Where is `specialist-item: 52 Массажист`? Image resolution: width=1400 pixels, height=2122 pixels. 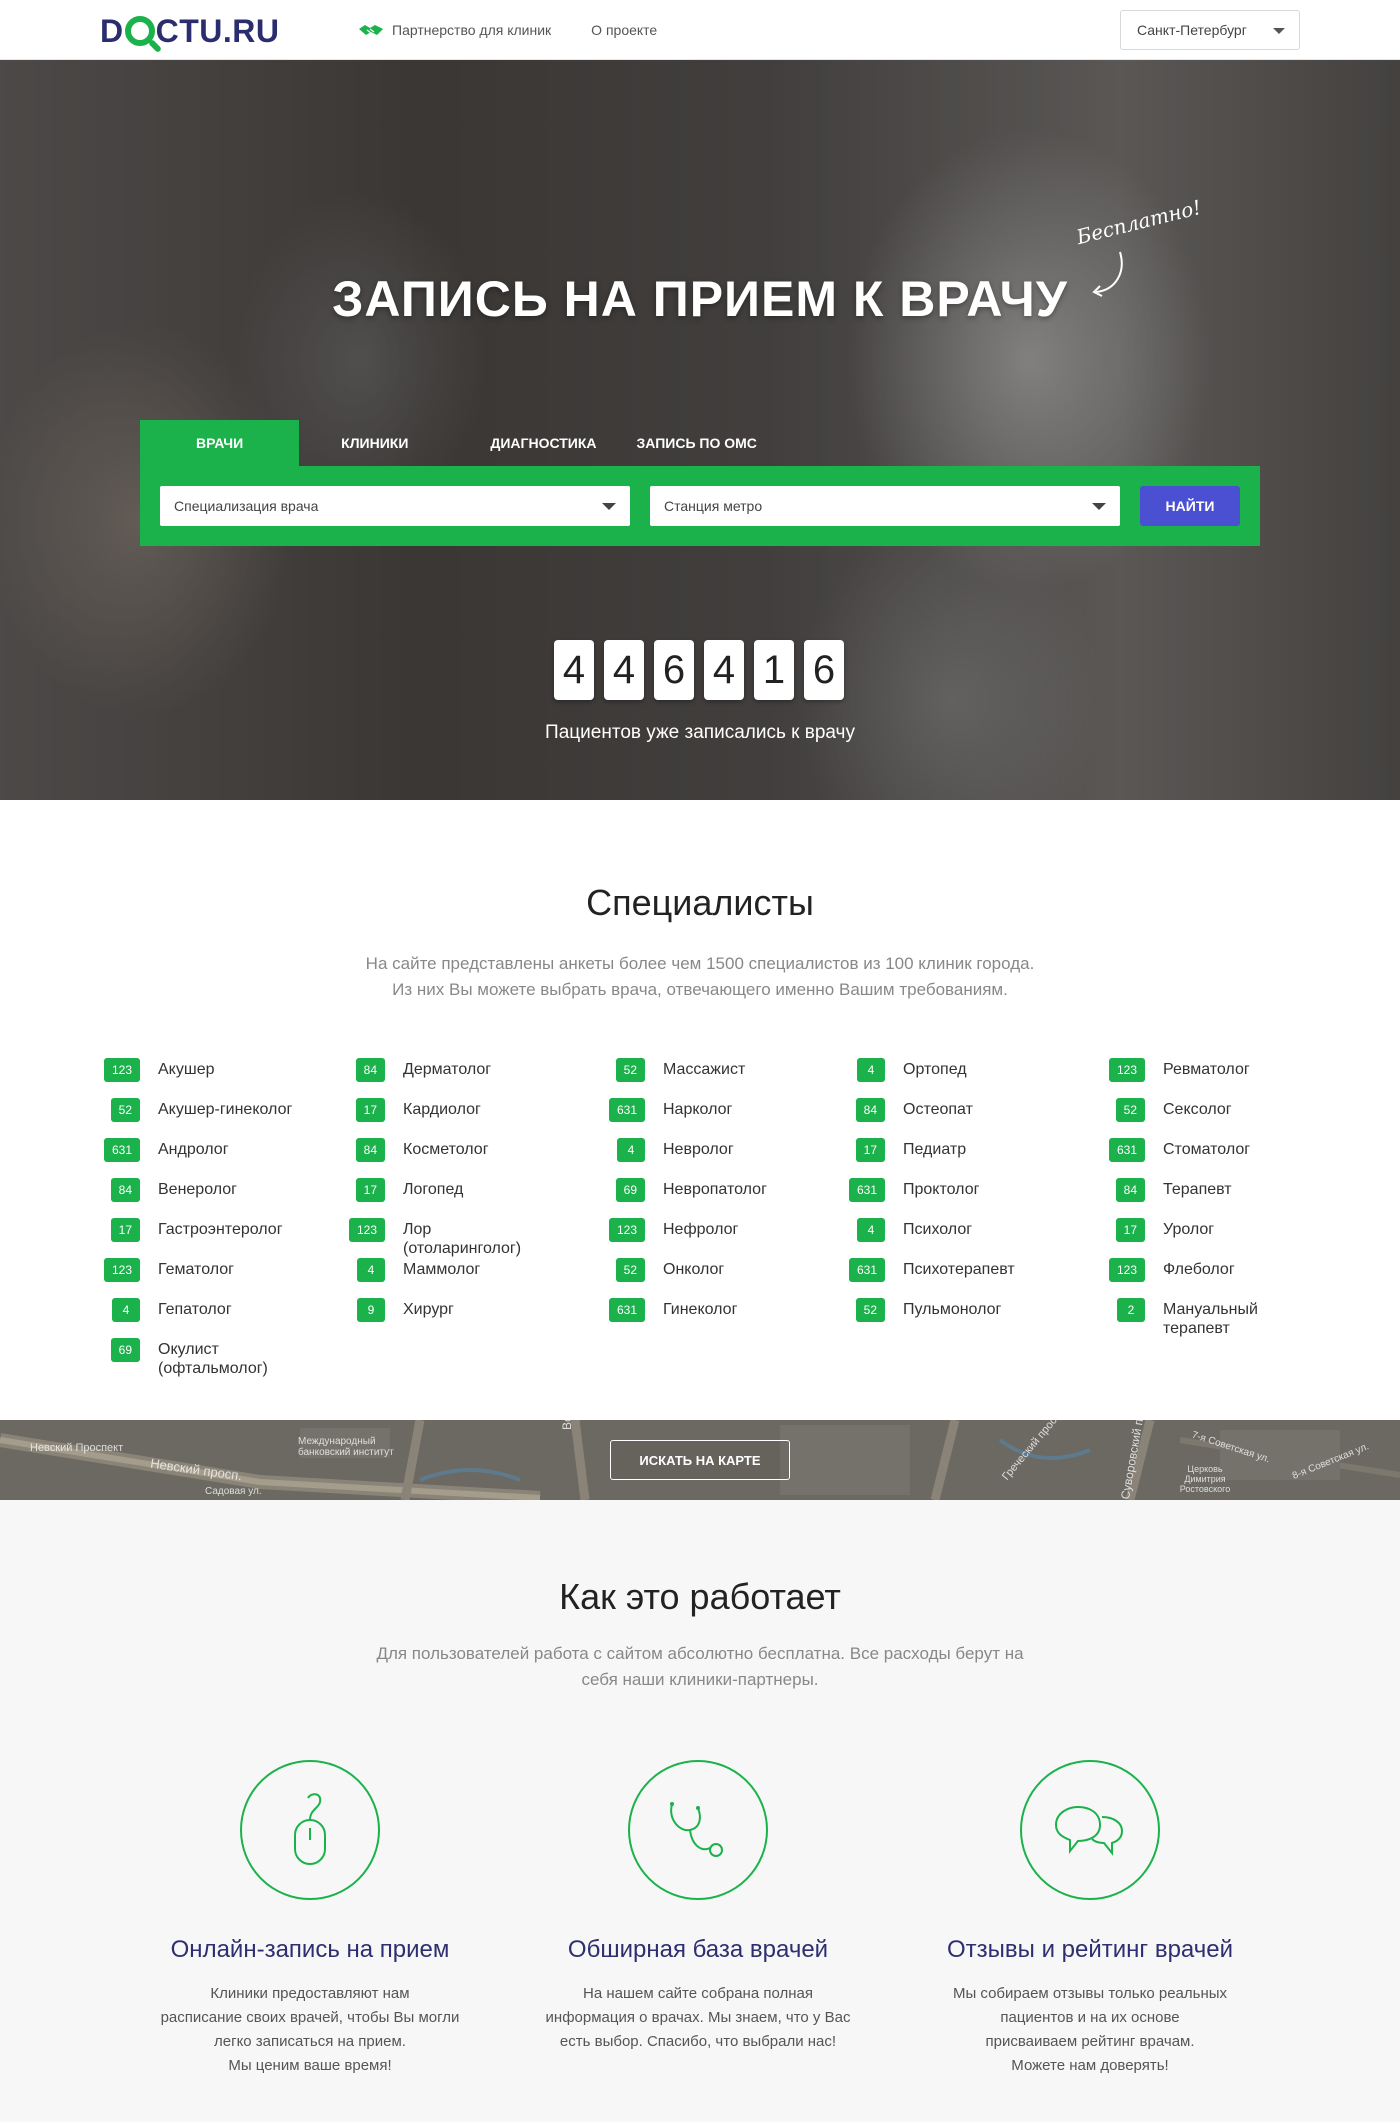 specialist-item: 52 Массажист is located at coordinates (675, 1070).